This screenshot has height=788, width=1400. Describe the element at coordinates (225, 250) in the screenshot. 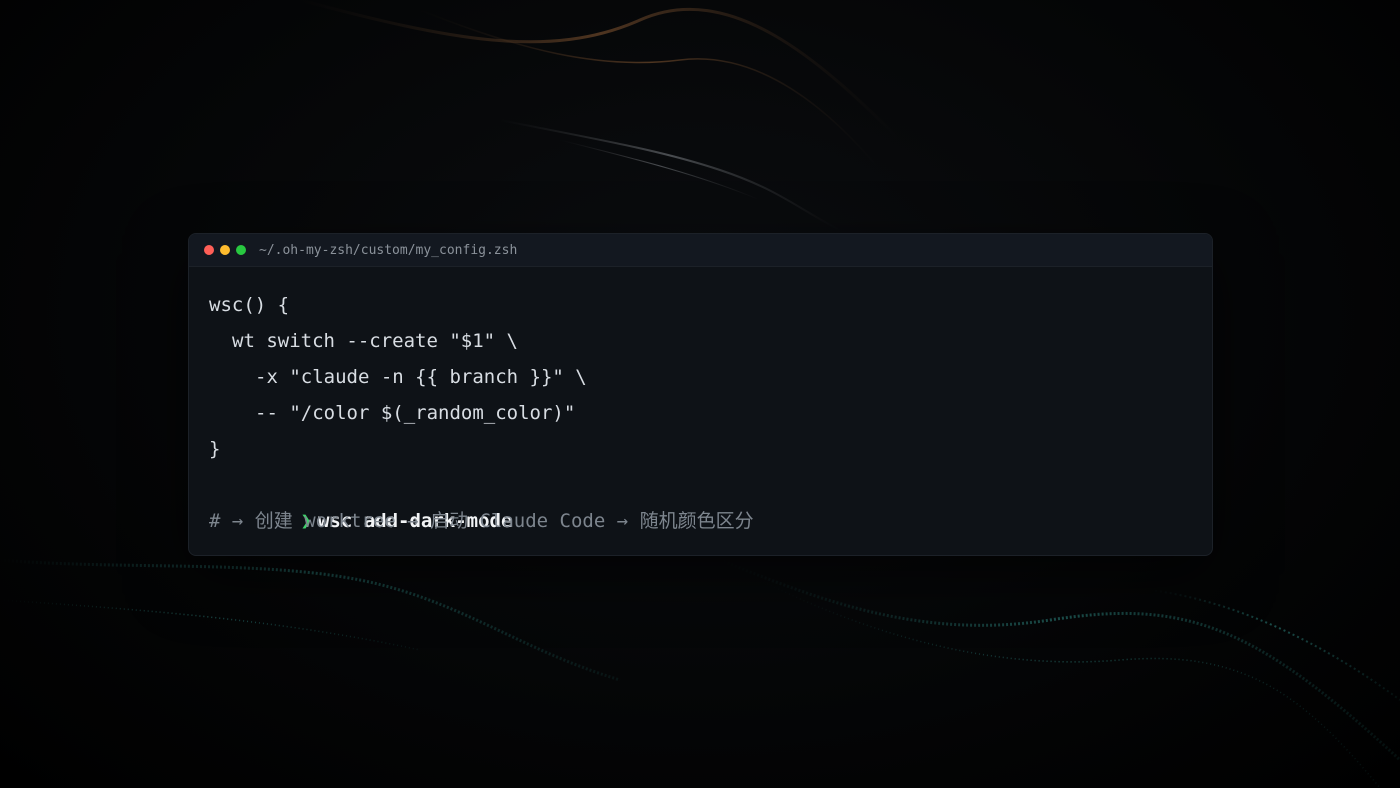

I see `minimize-window-button` at that location.